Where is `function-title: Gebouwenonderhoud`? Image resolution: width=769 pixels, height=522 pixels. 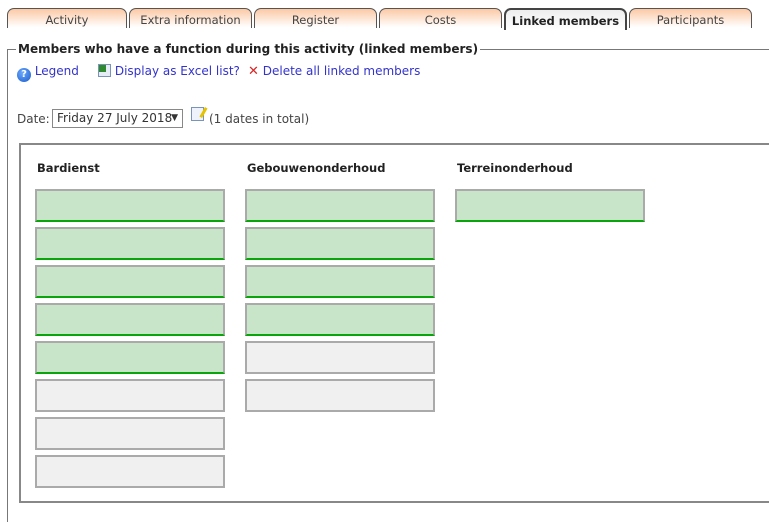
function-title: Gebouwenonderhoud is located at coordinates (316, 168).